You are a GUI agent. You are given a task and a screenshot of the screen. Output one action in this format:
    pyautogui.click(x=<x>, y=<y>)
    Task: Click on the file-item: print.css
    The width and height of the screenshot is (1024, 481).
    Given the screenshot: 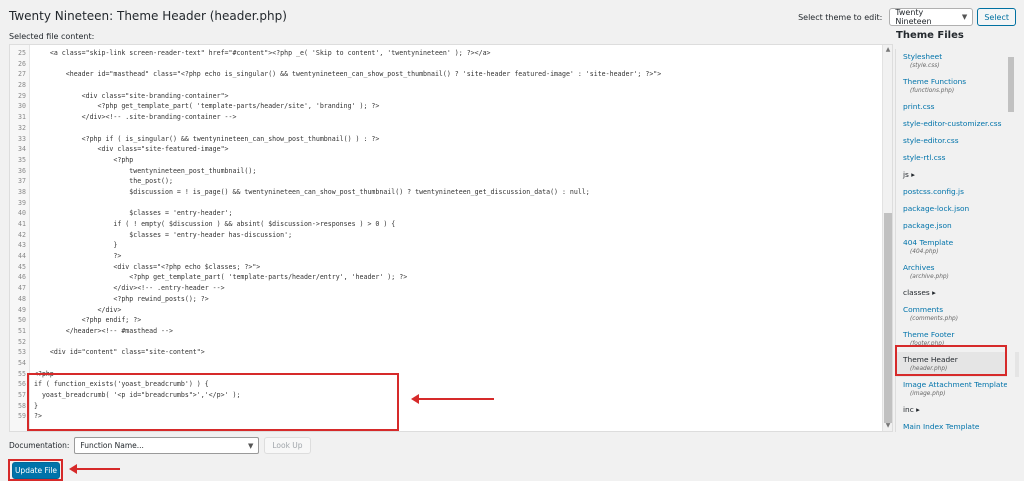 What is the action you would take?
    pyautogui.click(x=957, y=107)
    